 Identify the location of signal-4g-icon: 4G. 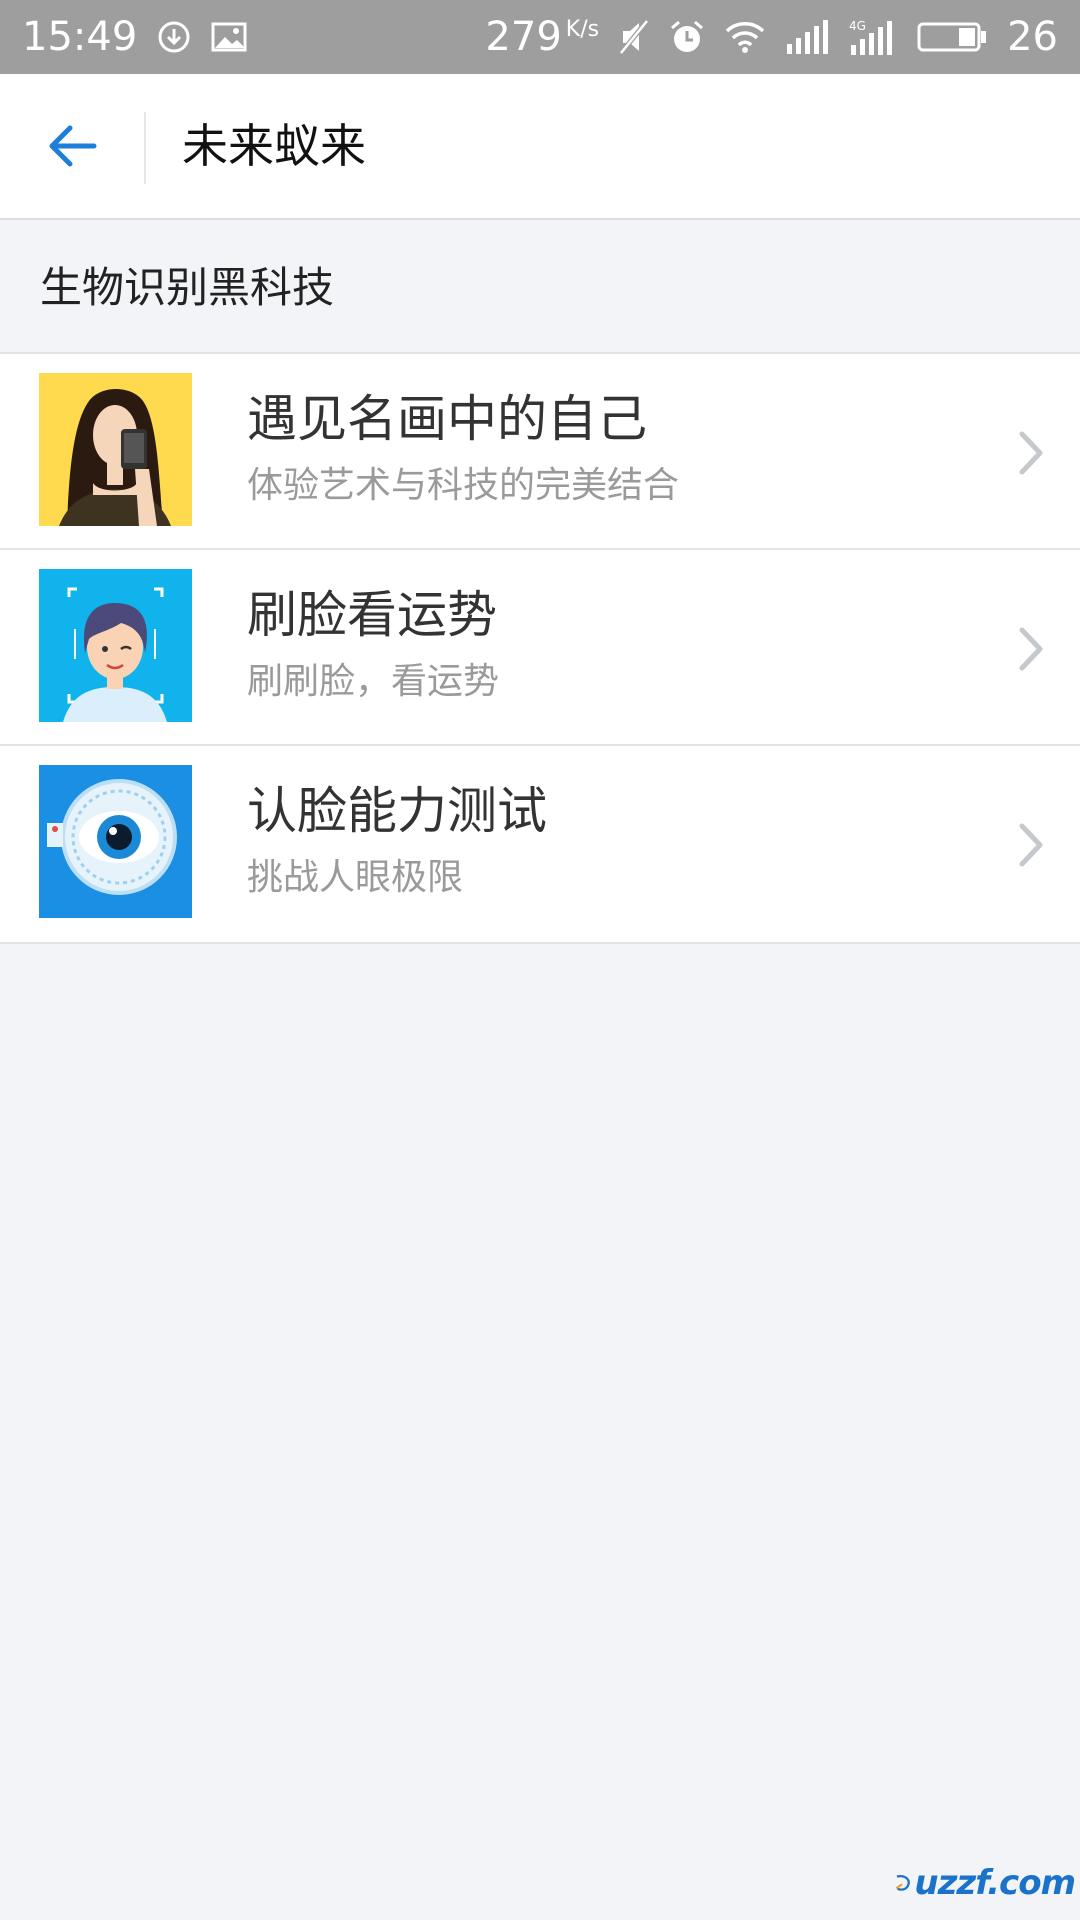
(873, 37).